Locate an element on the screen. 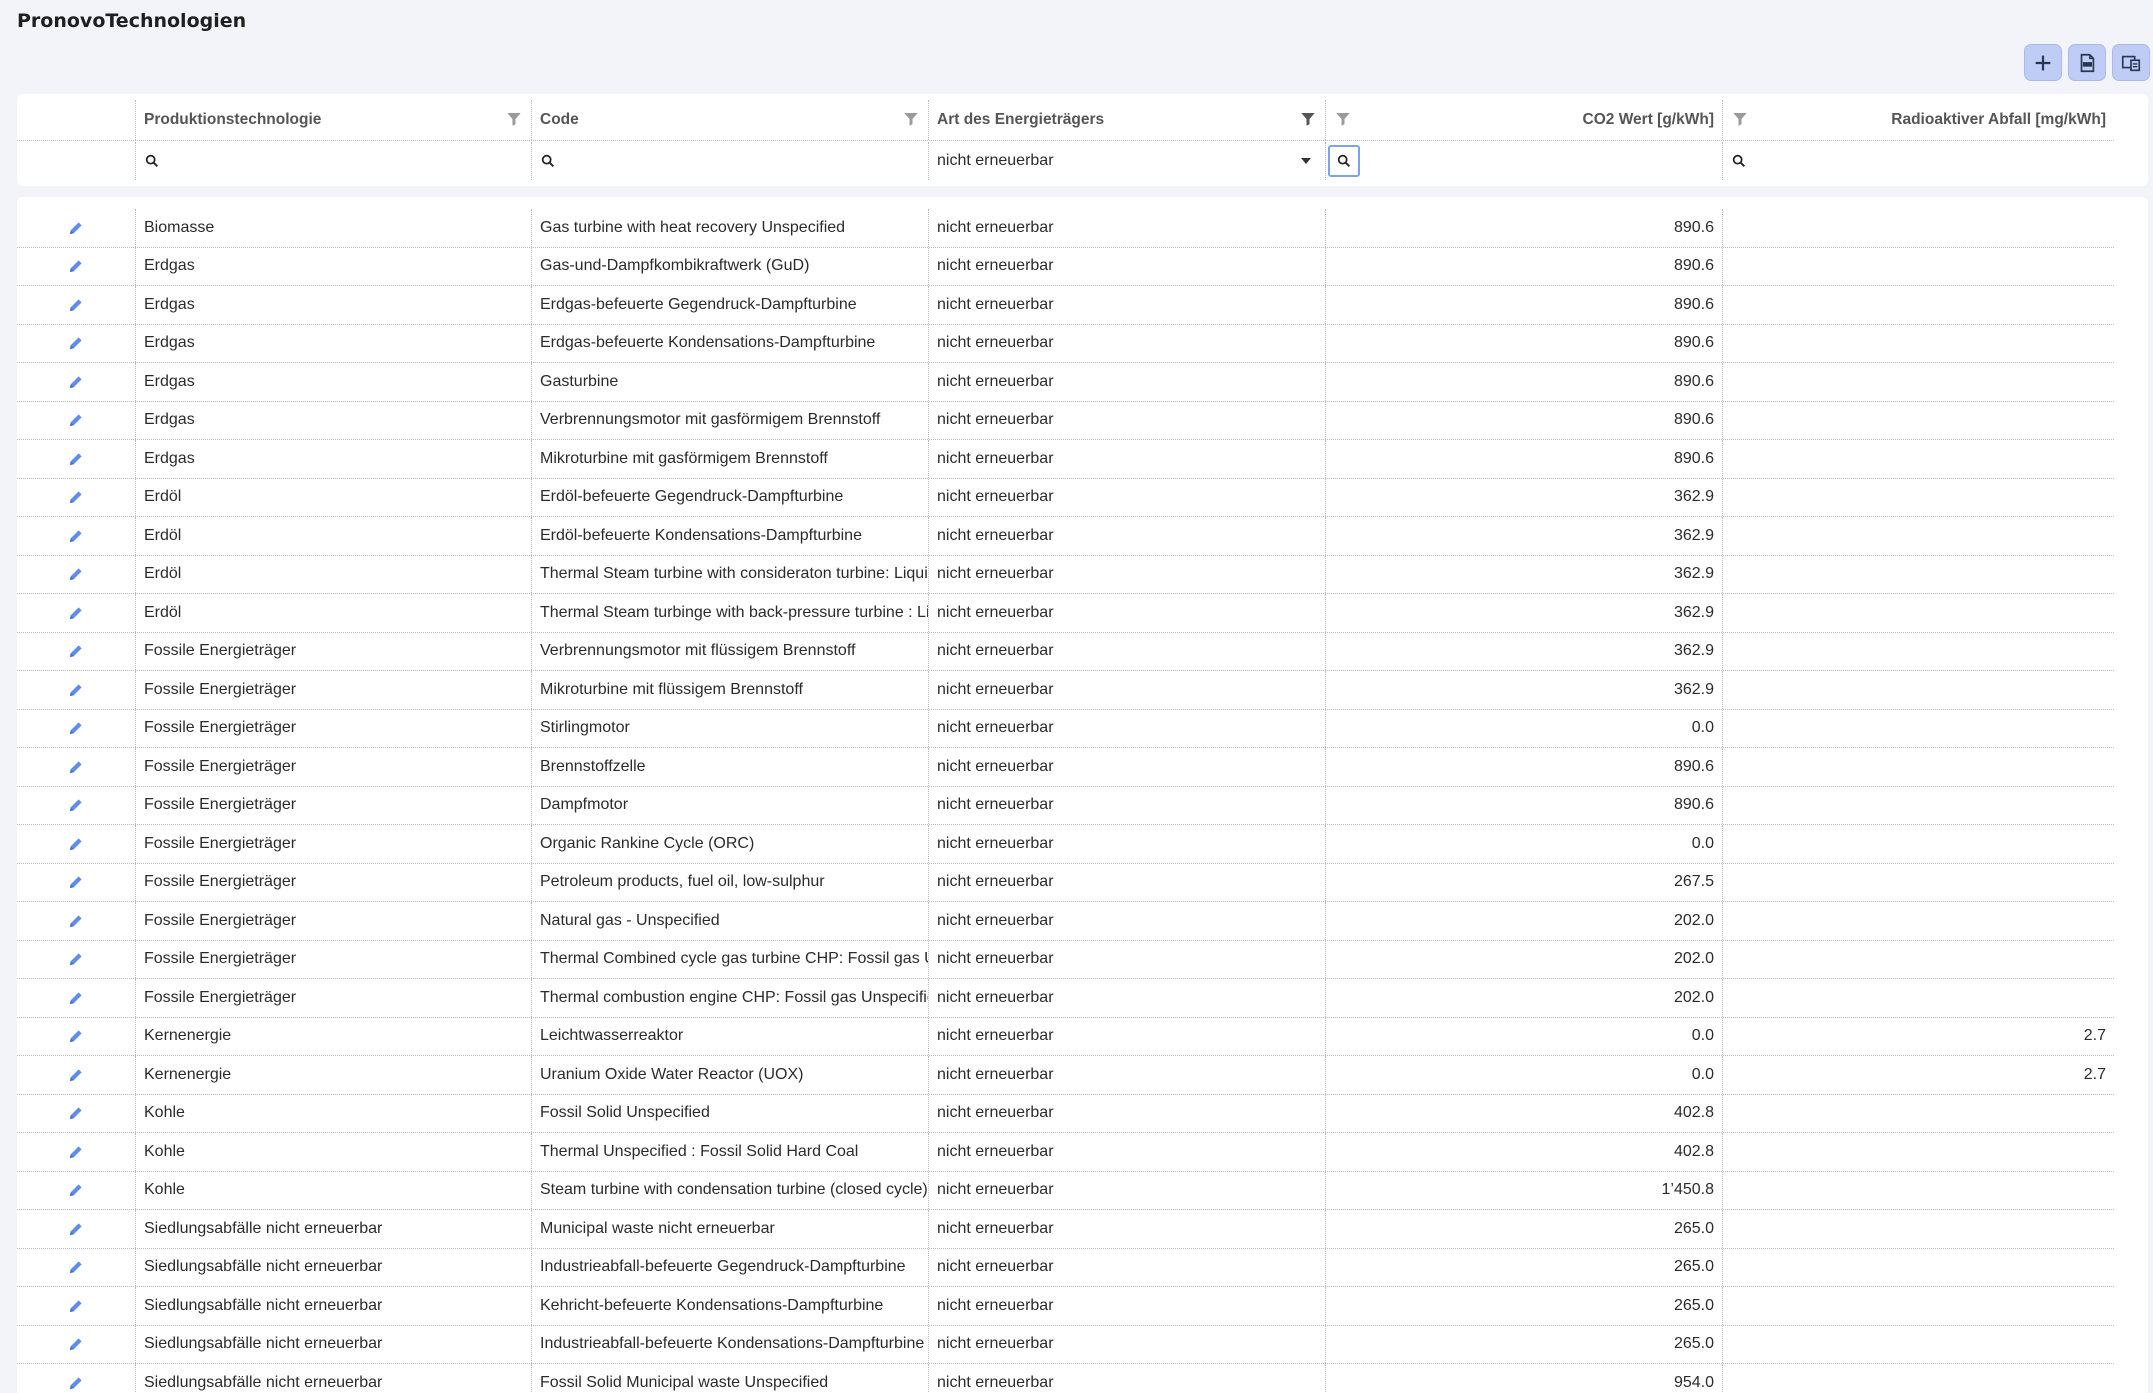 The width and height of the screenshot is (2153, 1393). filter-active-icon is located at coordinates (1308, 119).